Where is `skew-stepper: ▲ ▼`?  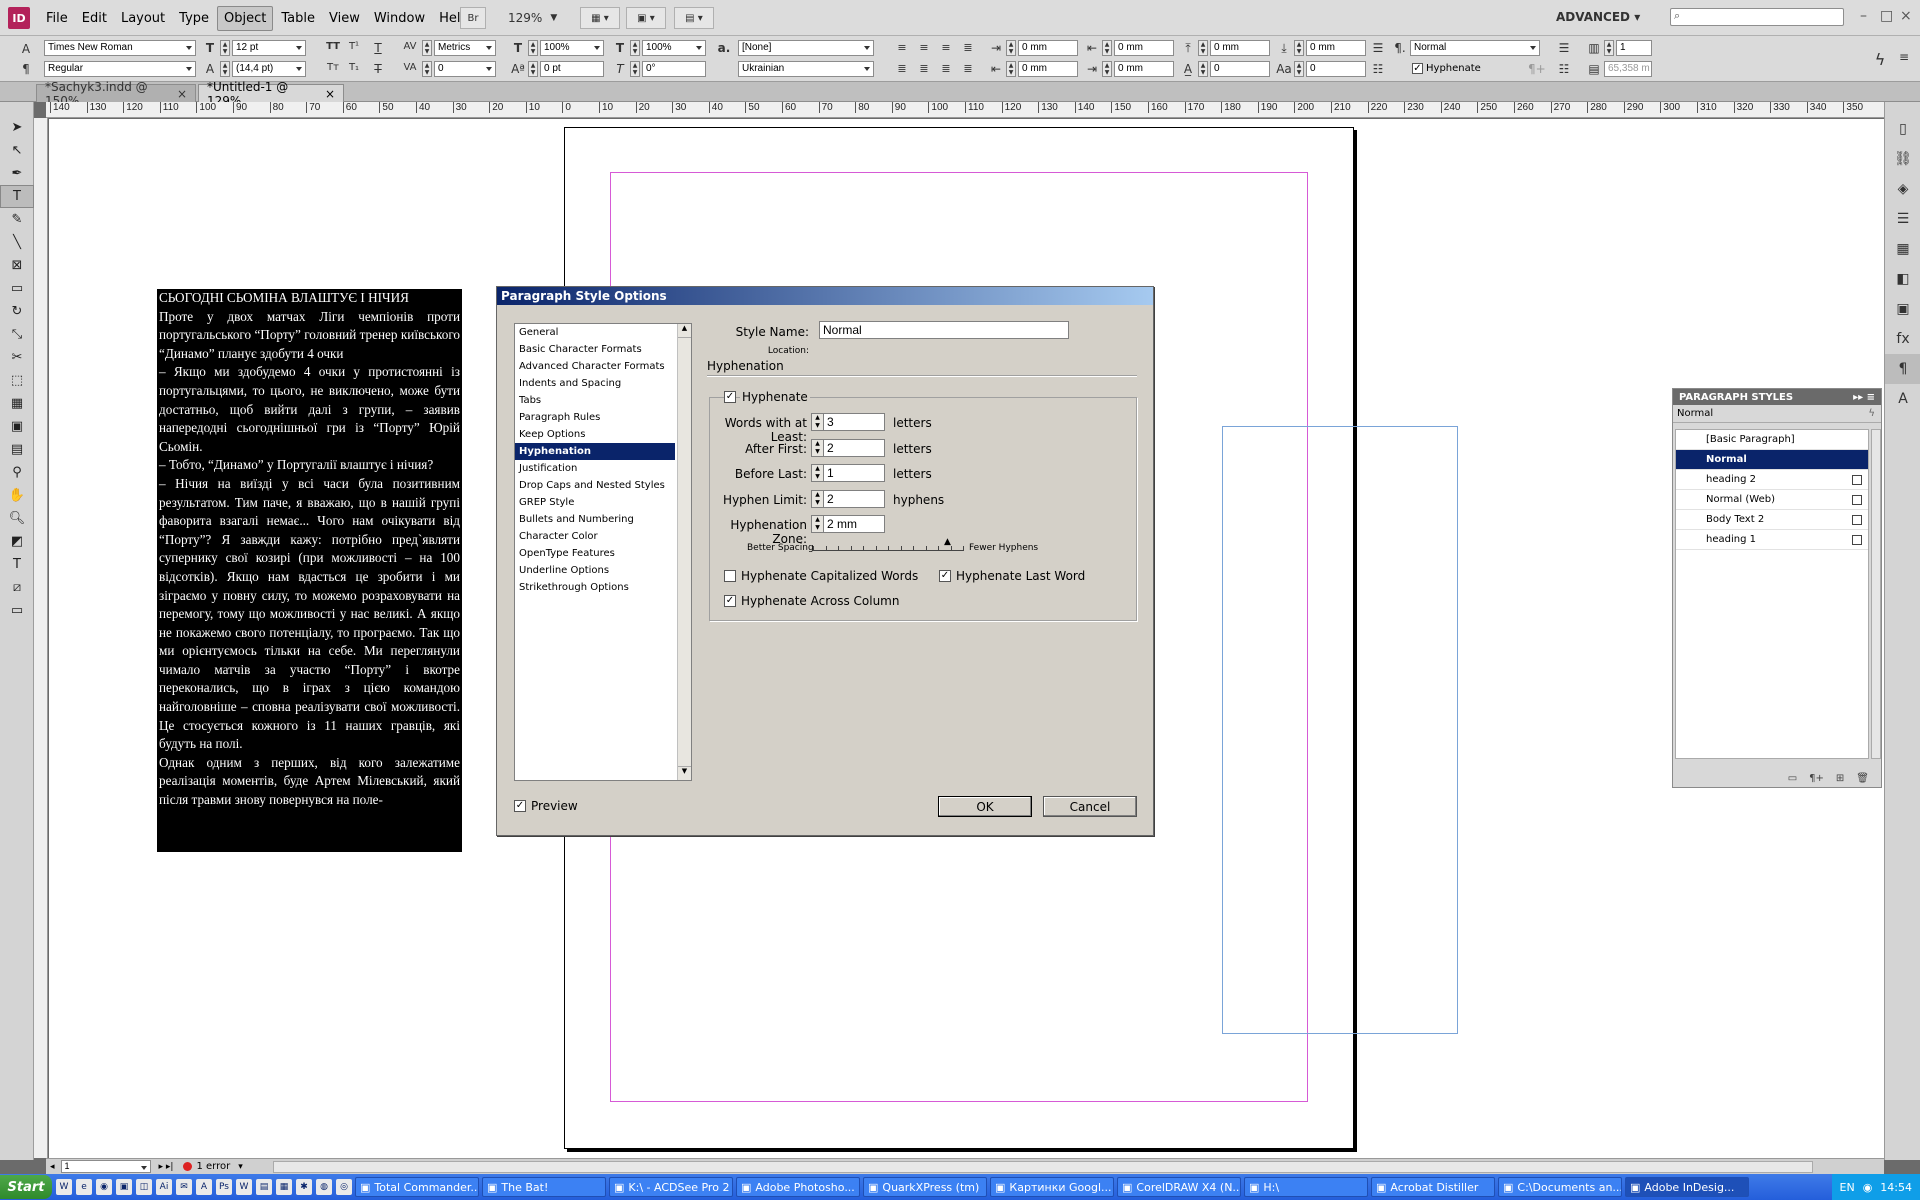 skew-stepper: ▲ ▼ is located at coordinates (635, 69).